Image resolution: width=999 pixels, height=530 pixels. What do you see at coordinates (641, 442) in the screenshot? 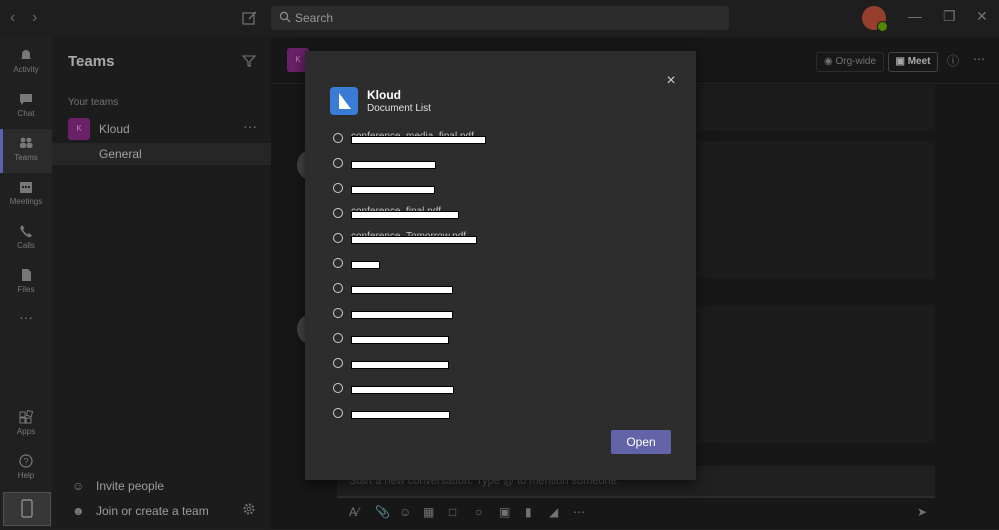
I see `open-button: Open` at bounding box center [641, 442].